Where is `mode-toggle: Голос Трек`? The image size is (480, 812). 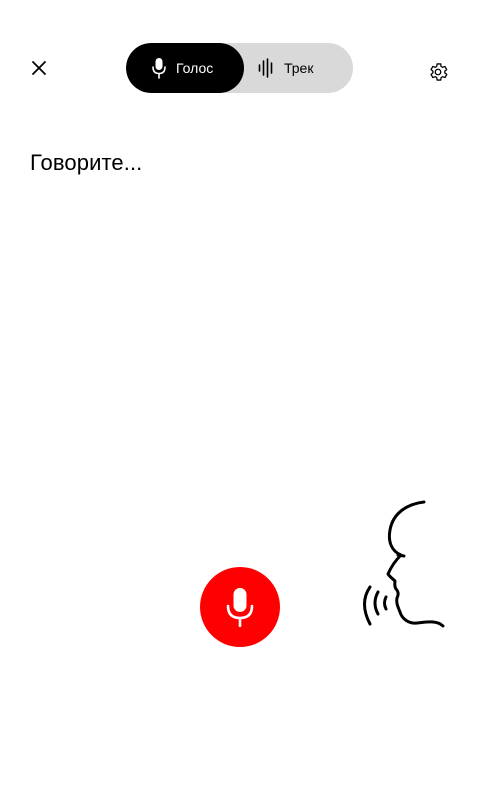 mode-toggle: Голос Трек is located at coordinates (239, 68).